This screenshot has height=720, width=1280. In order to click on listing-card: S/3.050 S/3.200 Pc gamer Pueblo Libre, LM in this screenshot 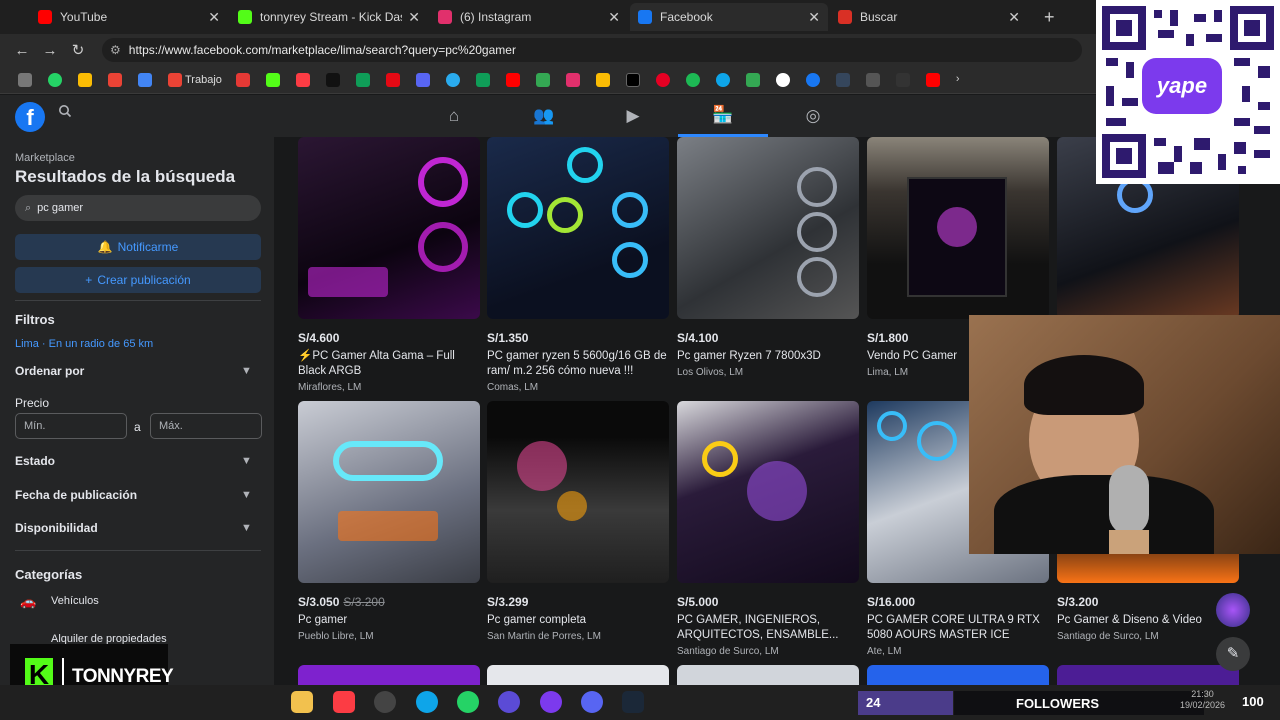, I will do `click(389, 521)`.